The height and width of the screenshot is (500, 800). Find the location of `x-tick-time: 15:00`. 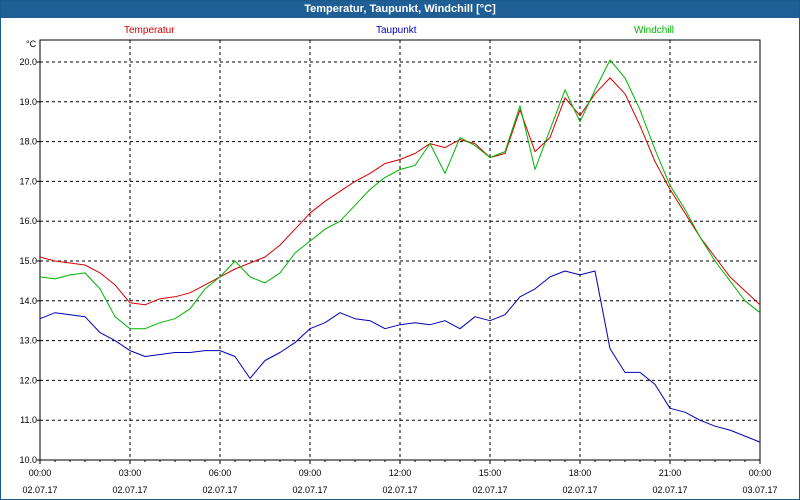

x-tick-time: 15:00 is located at coordinates (490, 473).